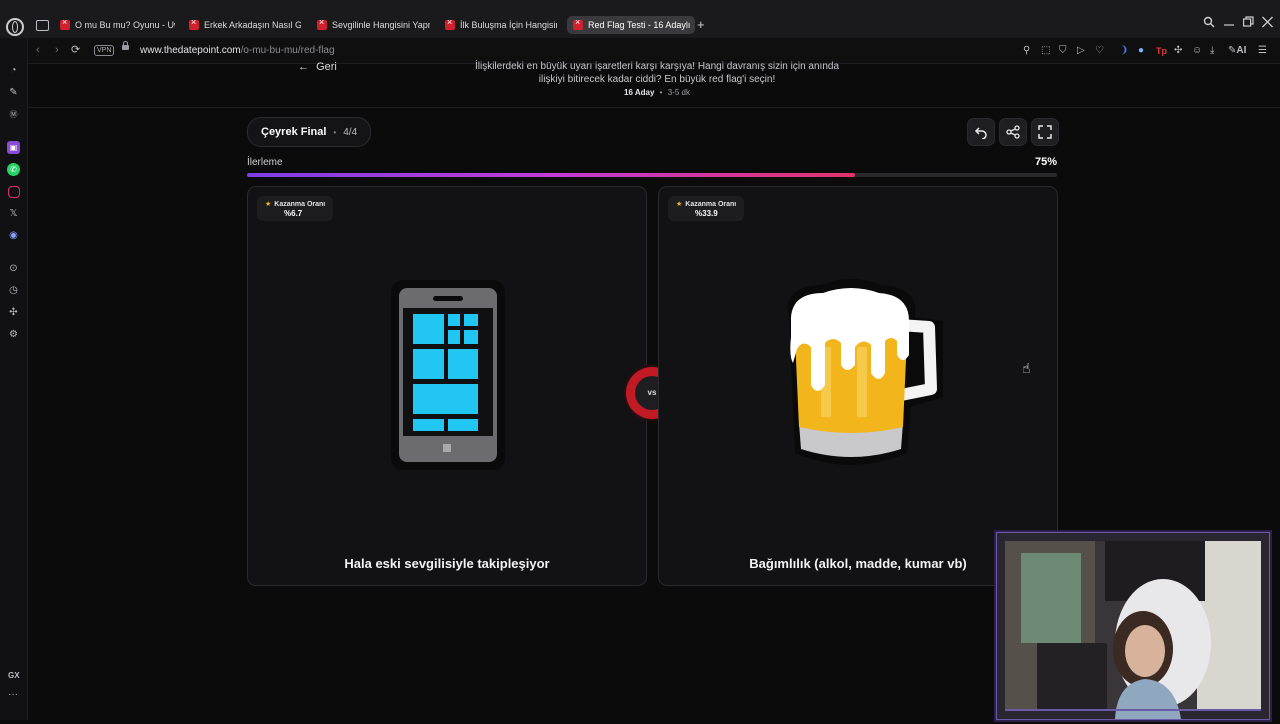  I want to click on extension-circle-icon: ●, so click(1141, 51).